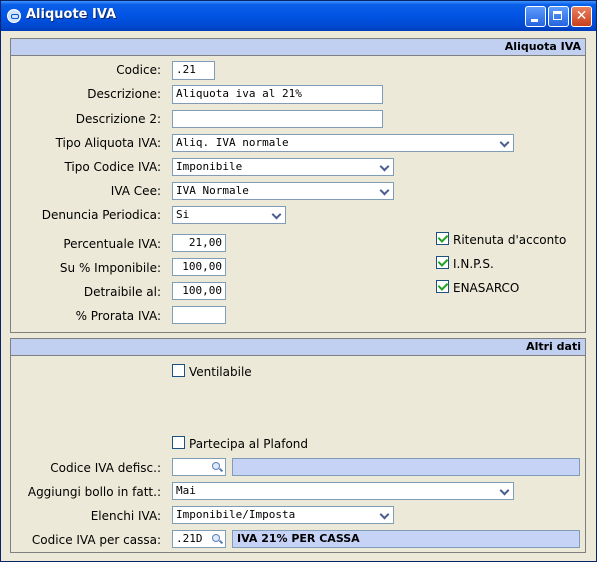  Describe the element at coordinates (442, 238) in the screenshot. I see `ritenuta-checkbox` at that location.